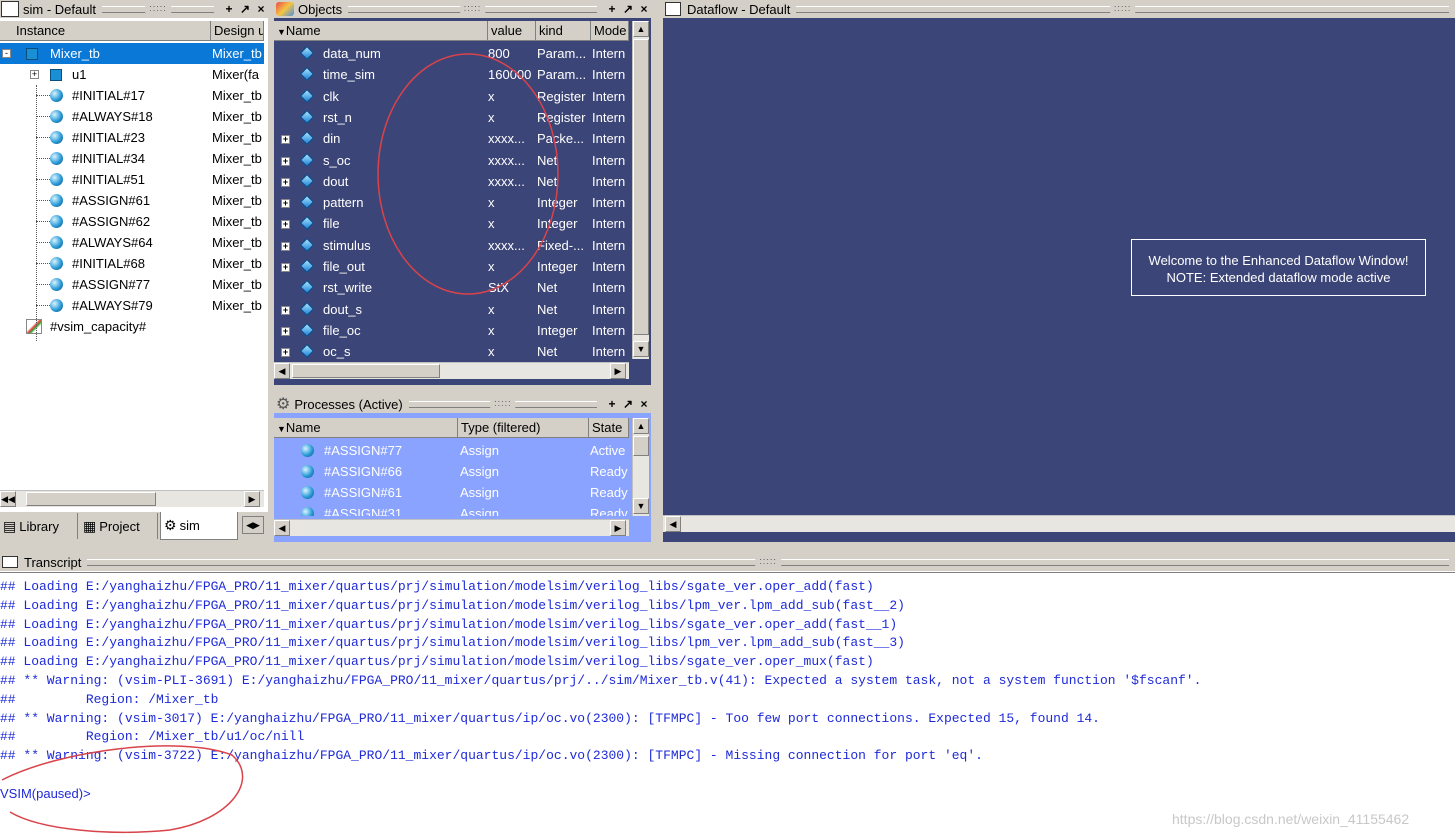 This screenshot has height=840, width=1455. Describe the element at coordinates (132, 179) in the screenshot. I see `tree-row: #INITIAL#51 Mixer_tb` at that location.